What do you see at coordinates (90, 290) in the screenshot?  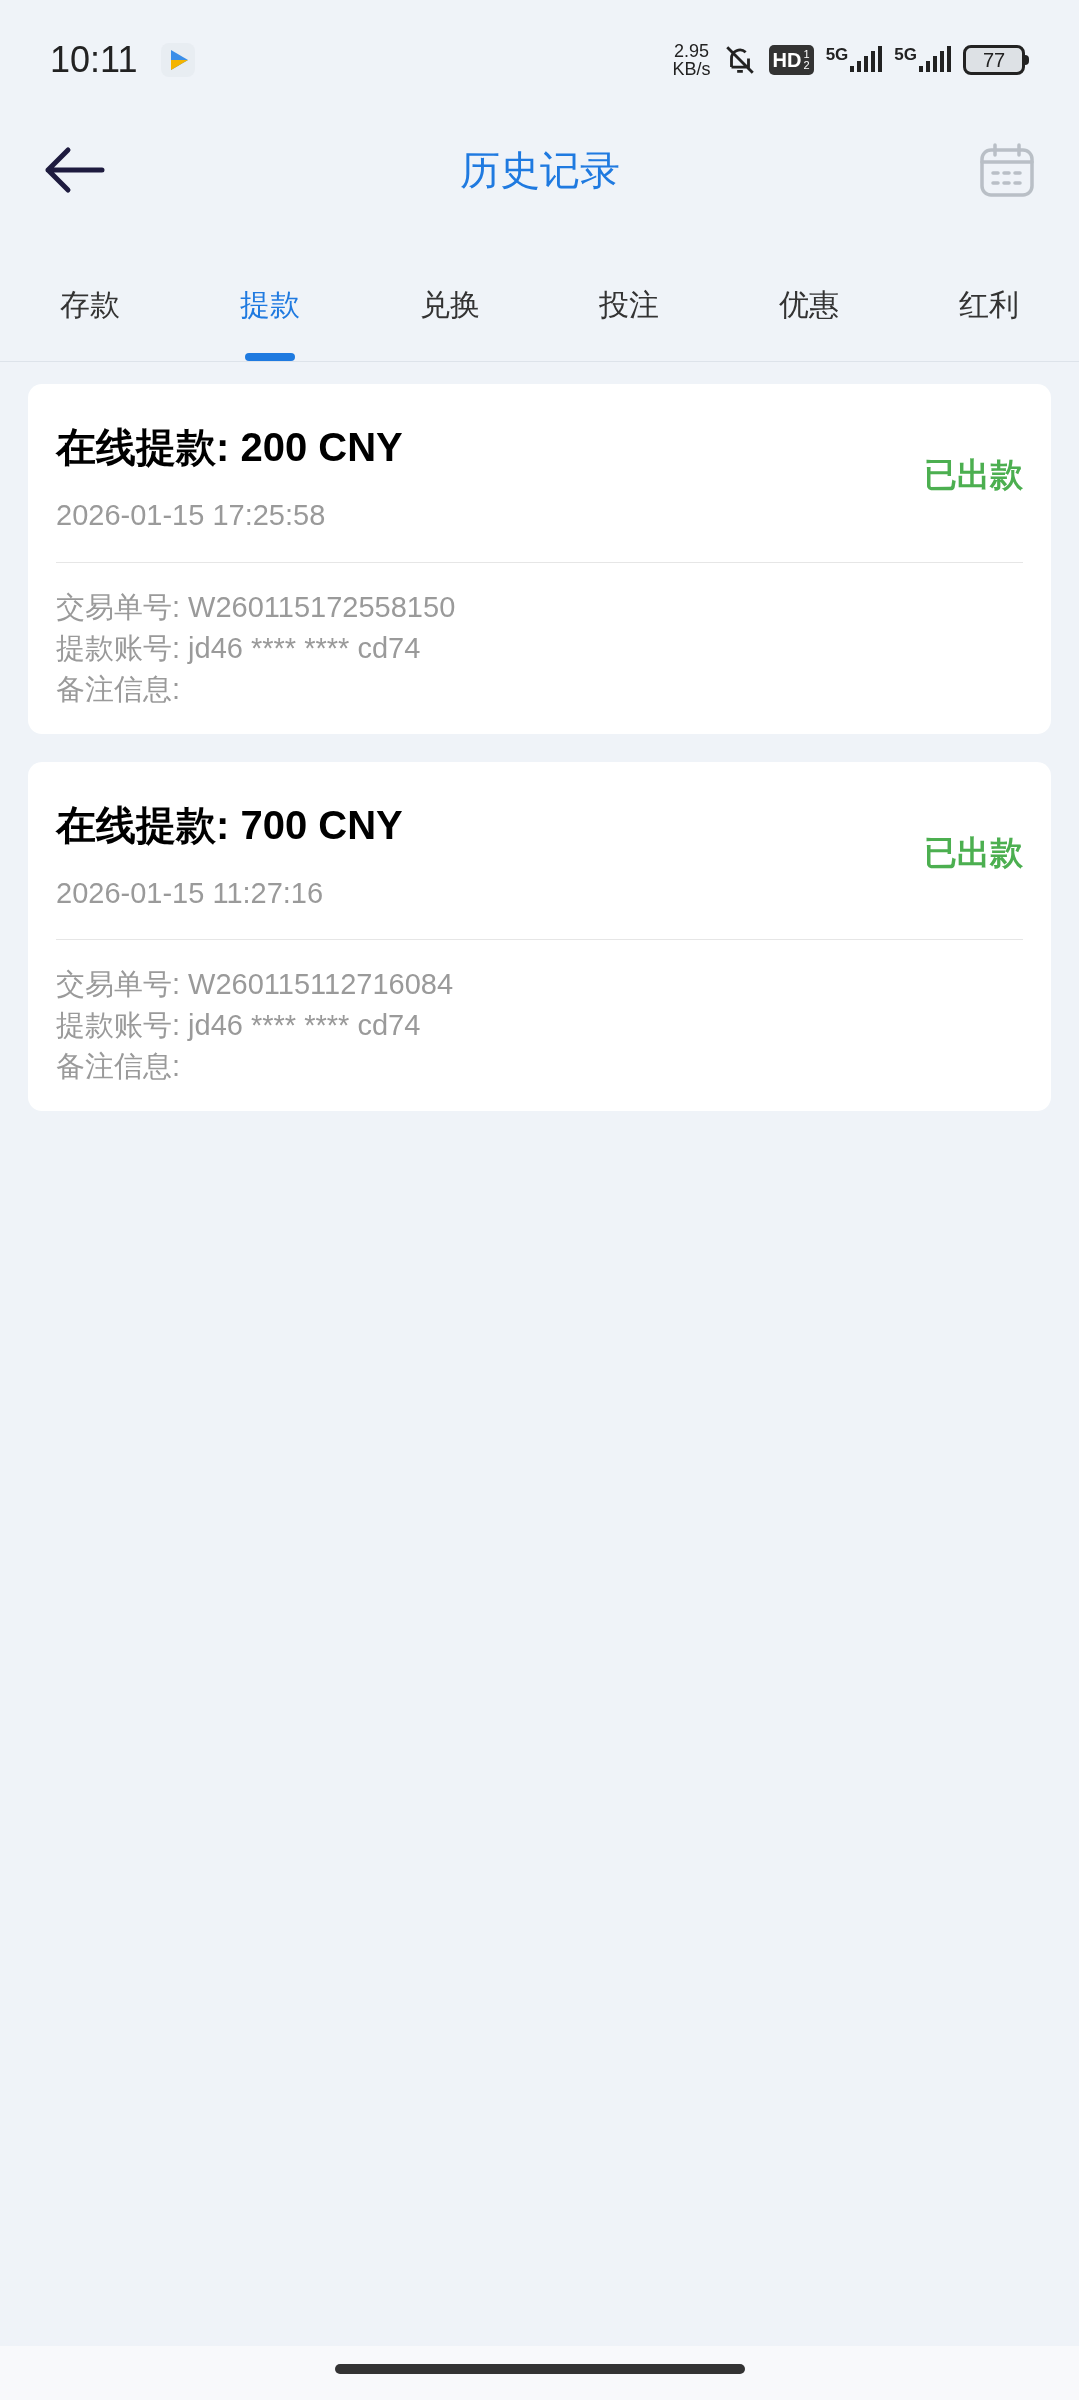 I see `tab: 存款` at bounding box center [90, 290].